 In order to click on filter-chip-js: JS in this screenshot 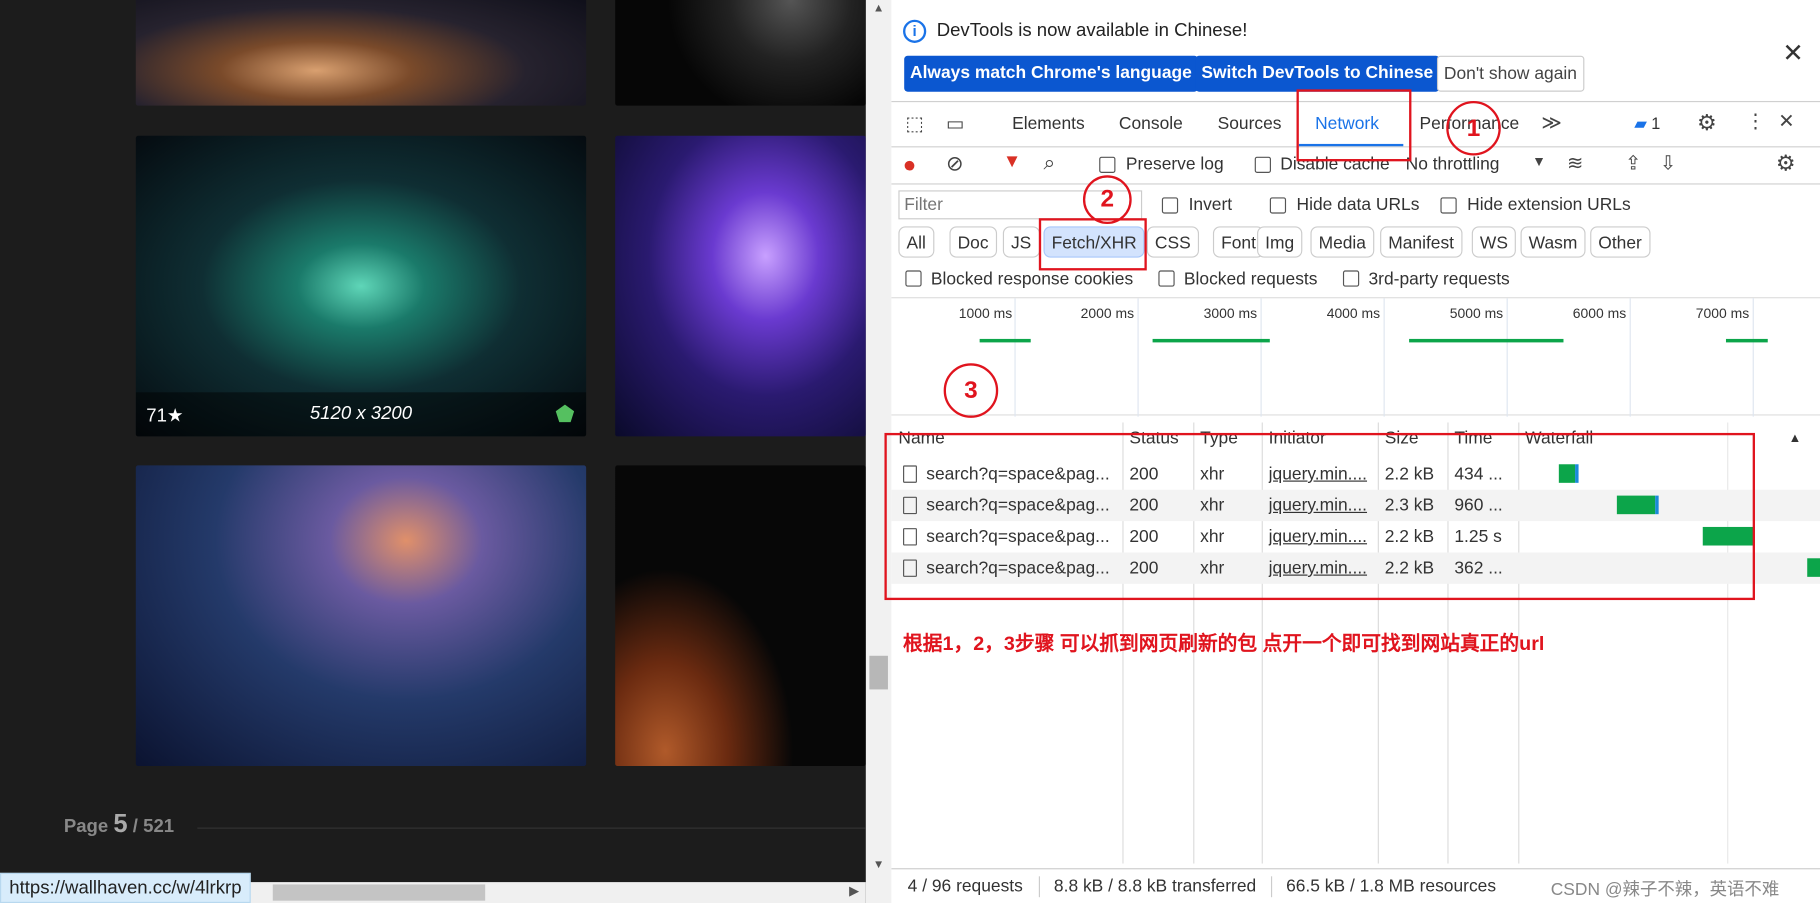, I will do `click(1021, 242)`.